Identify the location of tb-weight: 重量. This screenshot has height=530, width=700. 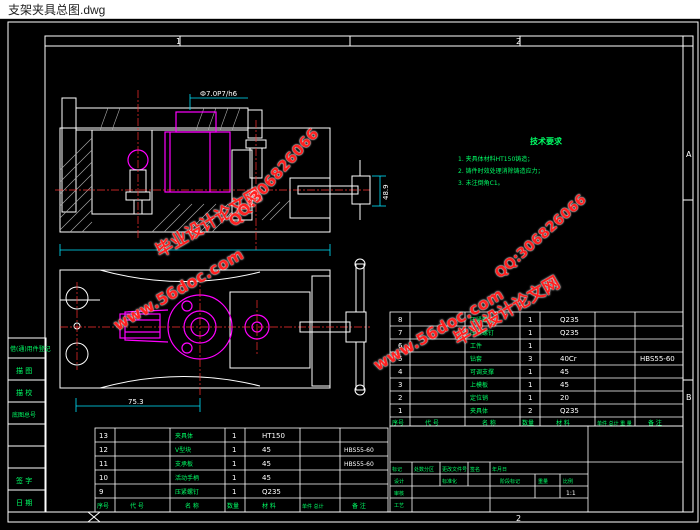
(543, 481).